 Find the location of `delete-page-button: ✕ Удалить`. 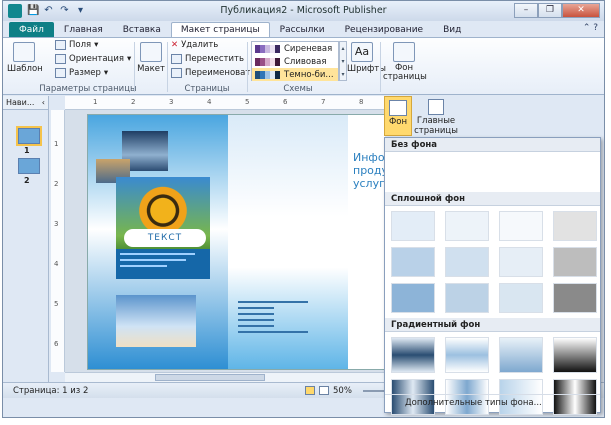

delete-page-button: ✕ Удалить is located at coordinates (194, 45).